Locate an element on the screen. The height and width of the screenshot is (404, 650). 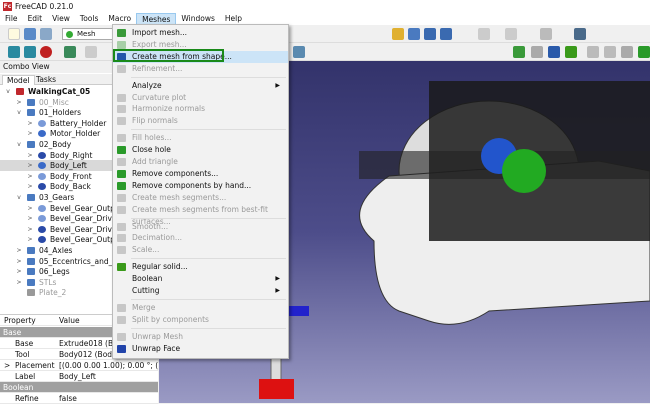
whats-this-icon is located at coordinates (580, 34).